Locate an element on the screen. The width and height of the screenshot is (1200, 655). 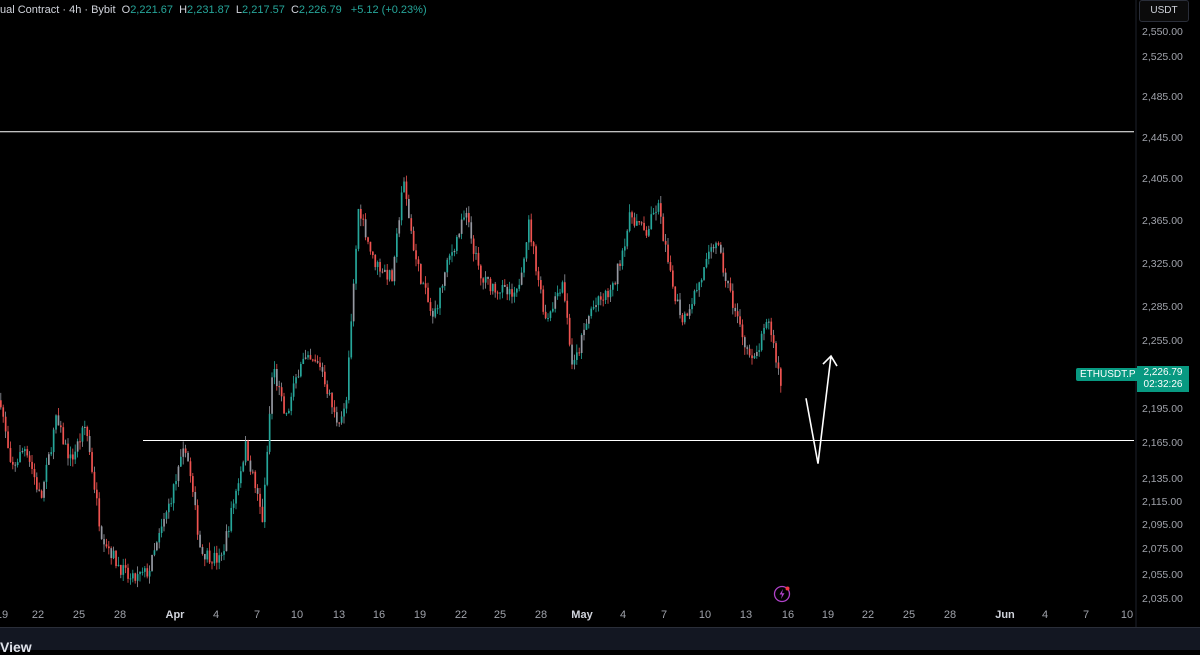
price-tick-label: 2,035.00 is located at coordinates (1162, 599).